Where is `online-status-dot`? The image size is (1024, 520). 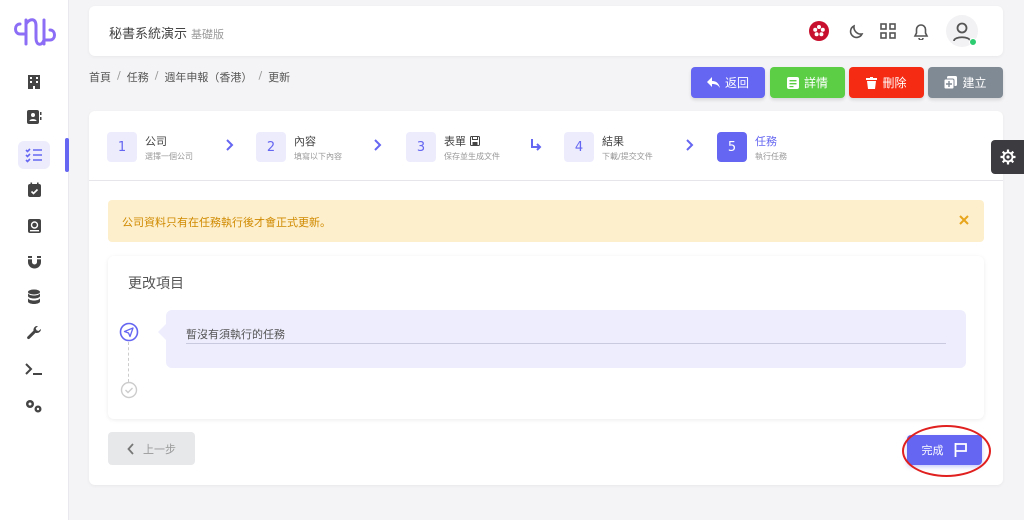 online-status-dot is located at coordinates (973, 42).